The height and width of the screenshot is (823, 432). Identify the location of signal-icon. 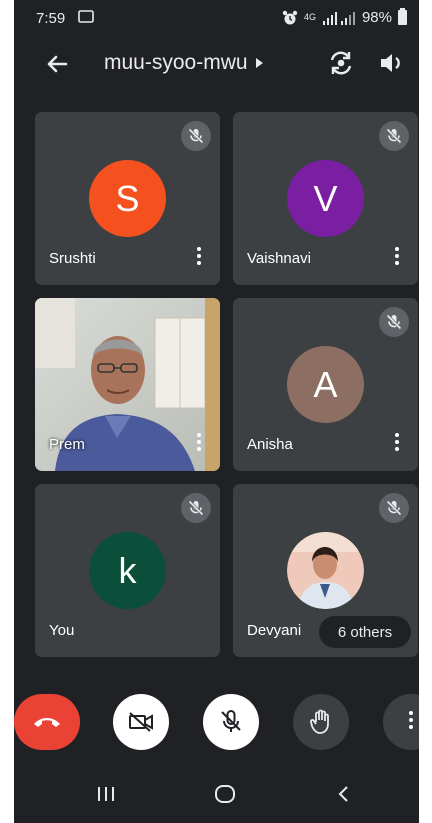
(338, 18).